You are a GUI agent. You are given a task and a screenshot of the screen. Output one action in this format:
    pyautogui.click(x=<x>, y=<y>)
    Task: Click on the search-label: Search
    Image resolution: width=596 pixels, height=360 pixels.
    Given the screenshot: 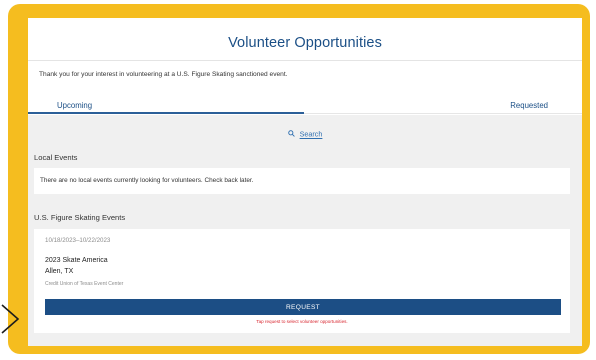 What is the action you would take?
    pyautogui.click(x=311, y=134)
    